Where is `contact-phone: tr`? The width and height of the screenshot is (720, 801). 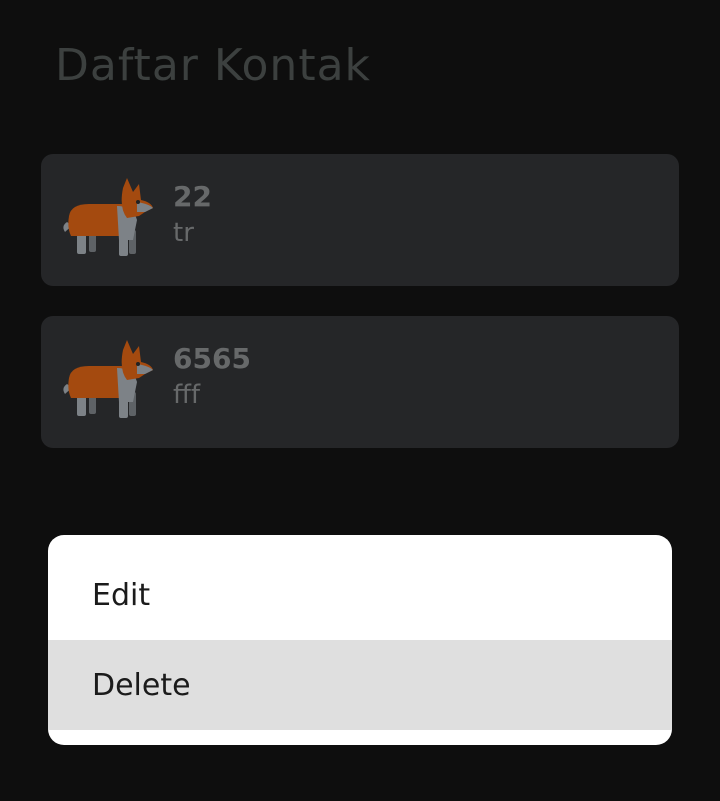 contact-phone: tr is located at coordinates (183, 233).